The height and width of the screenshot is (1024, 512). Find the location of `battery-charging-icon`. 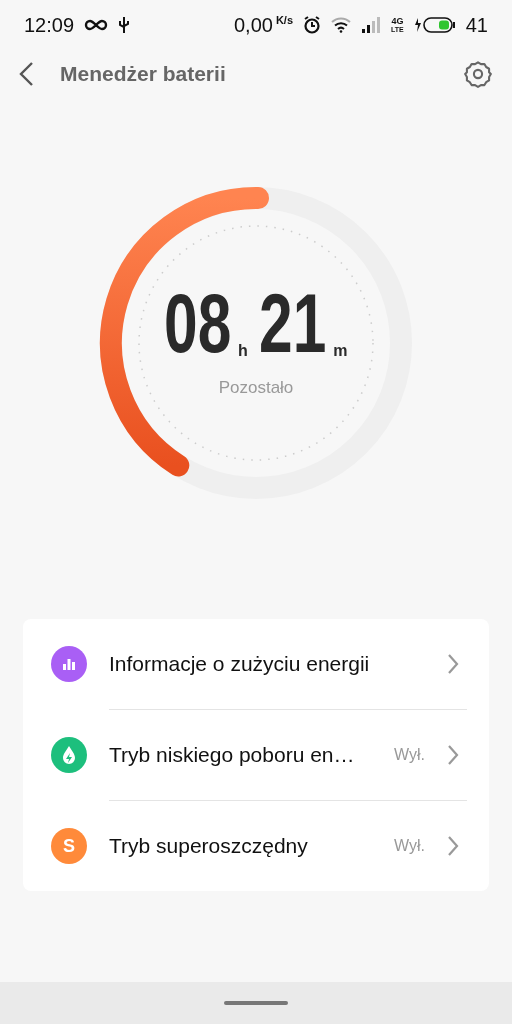

battery-charging-icon is located at coordinates (434, 25).